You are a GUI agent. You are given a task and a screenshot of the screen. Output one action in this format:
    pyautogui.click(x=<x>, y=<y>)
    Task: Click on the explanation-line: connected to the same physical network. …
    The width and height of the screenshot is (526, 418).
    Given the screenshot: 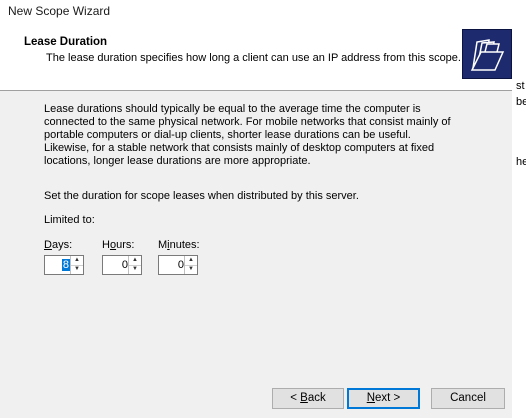 What is the action you would take?
    pyautogui.click(x=247, y=122)
    